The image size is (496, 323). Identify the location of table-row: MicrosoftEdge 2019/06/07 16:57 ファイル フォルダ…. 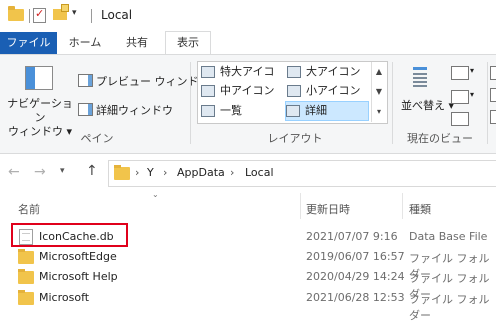
(255, 264).